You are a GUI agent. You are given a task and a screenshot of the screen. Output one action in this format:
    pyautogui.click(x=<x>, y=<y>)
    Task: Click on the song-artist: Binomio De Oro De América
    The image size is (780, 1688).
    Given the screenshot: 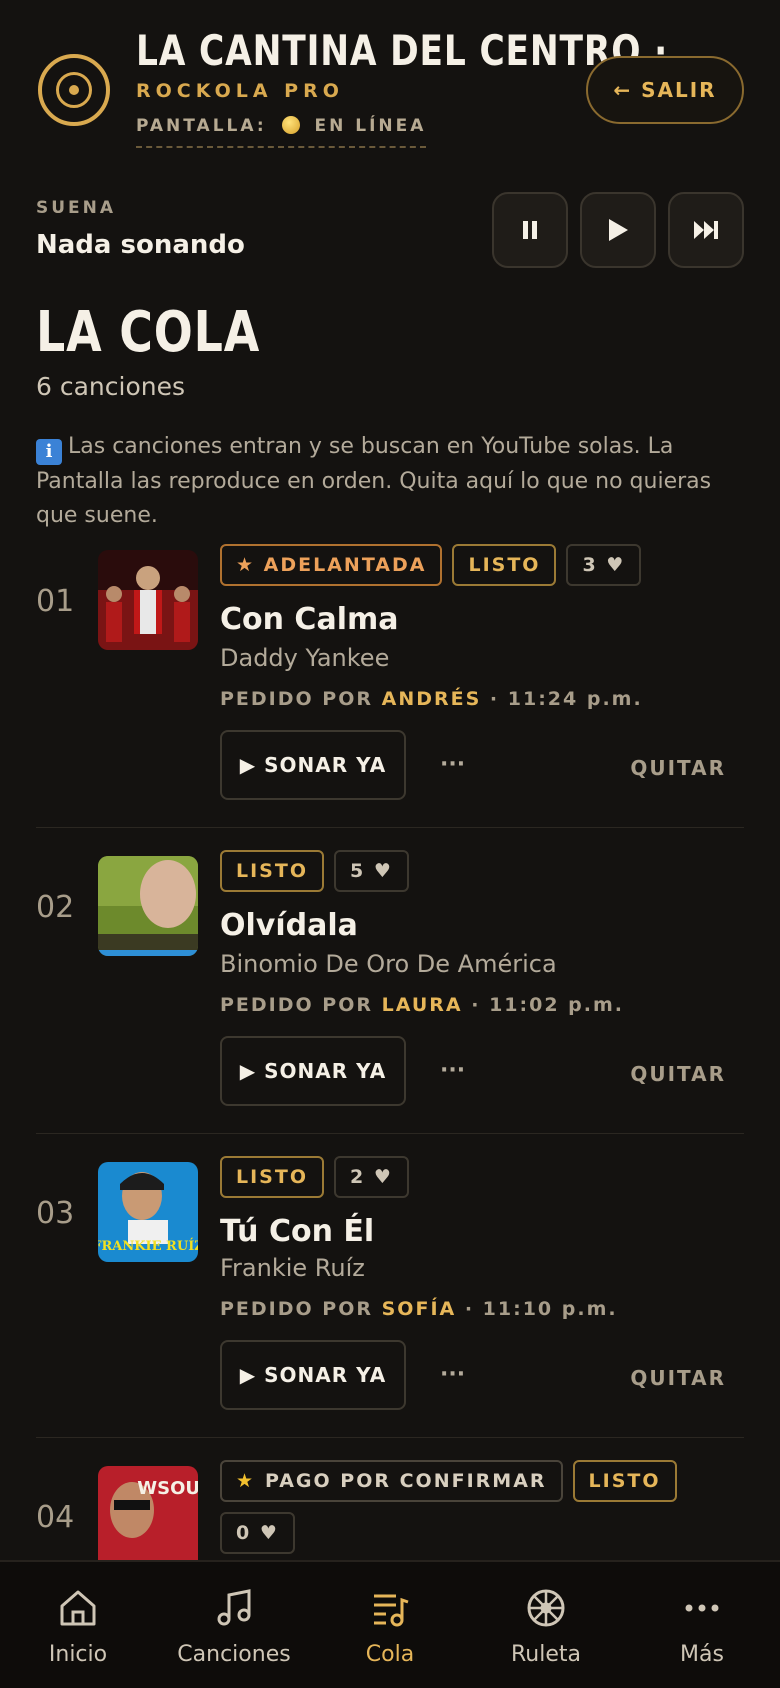 What is the action you would take?
    pyautogui.click(x=388, y=964)
    